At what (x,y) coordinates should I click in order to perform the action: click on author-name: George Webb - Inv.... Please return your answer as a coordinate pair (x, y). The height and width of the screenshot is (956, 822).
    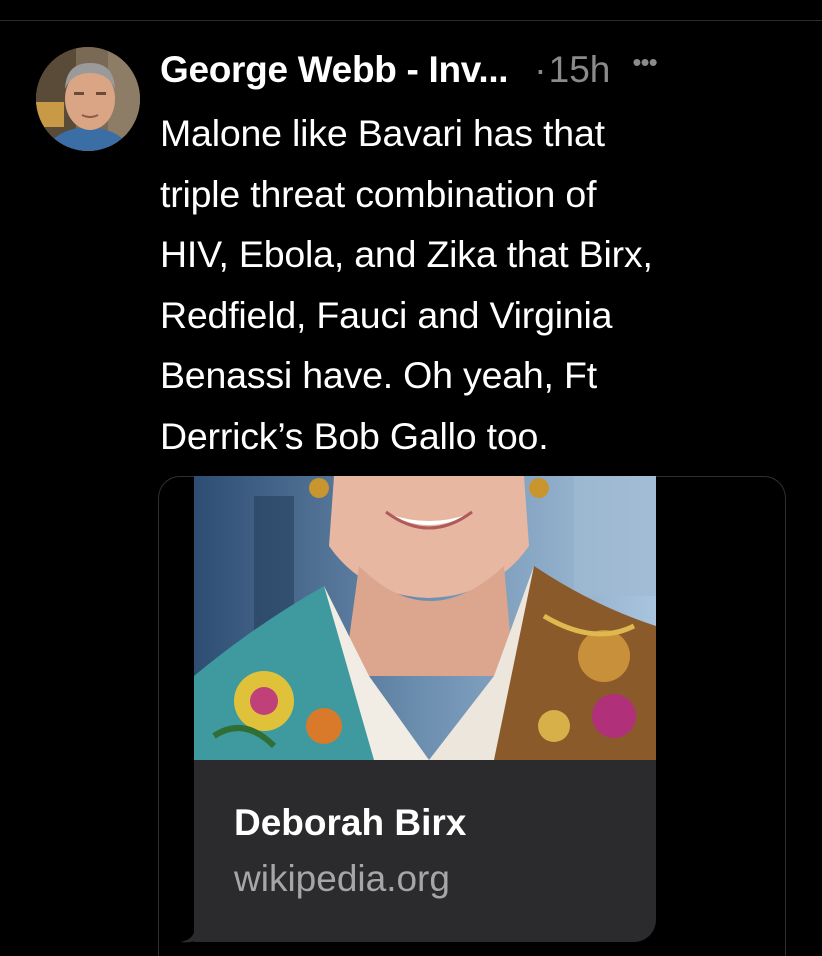
    Looking at the image, I should click on (334, 70).